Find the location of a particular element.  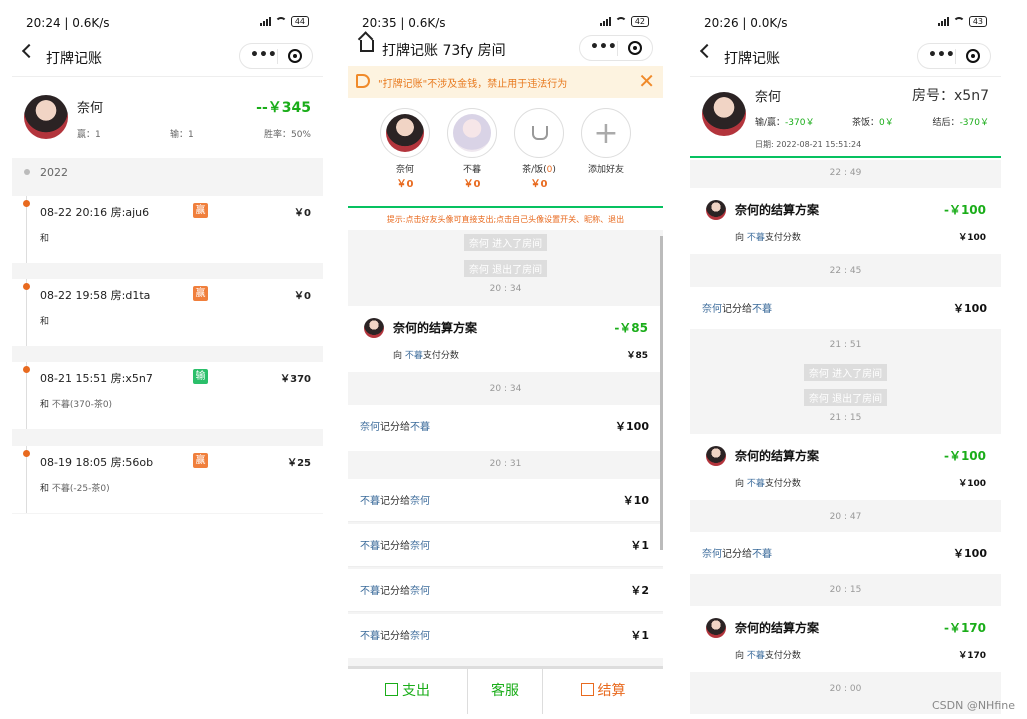

record-item: 08-22 20:16 房:aju6 赢 ￥0 和 is located at coordinates (167, 229).